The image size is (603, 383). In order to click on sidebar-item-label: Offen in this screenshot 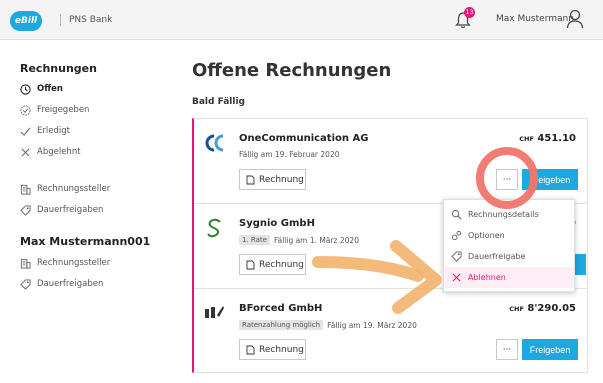, I will do `click(50, 89)`.